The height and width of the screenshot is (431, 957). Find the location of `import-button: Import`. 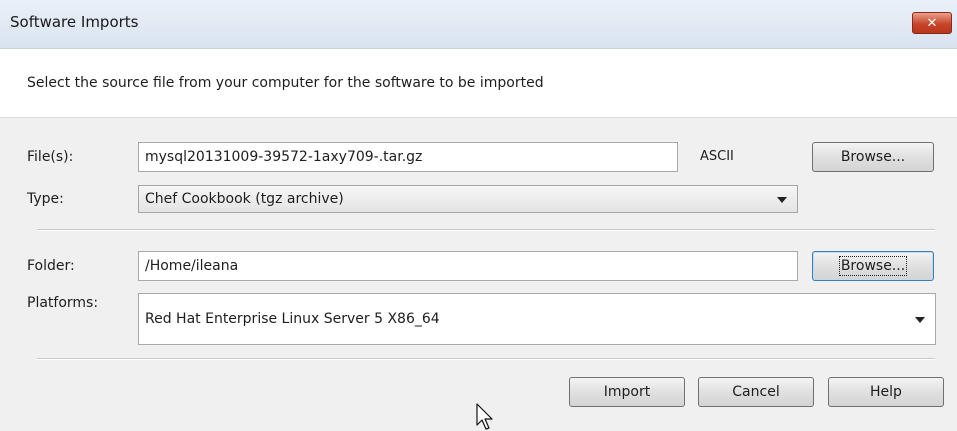

import-button: Import is located at coordinates (627, 392).